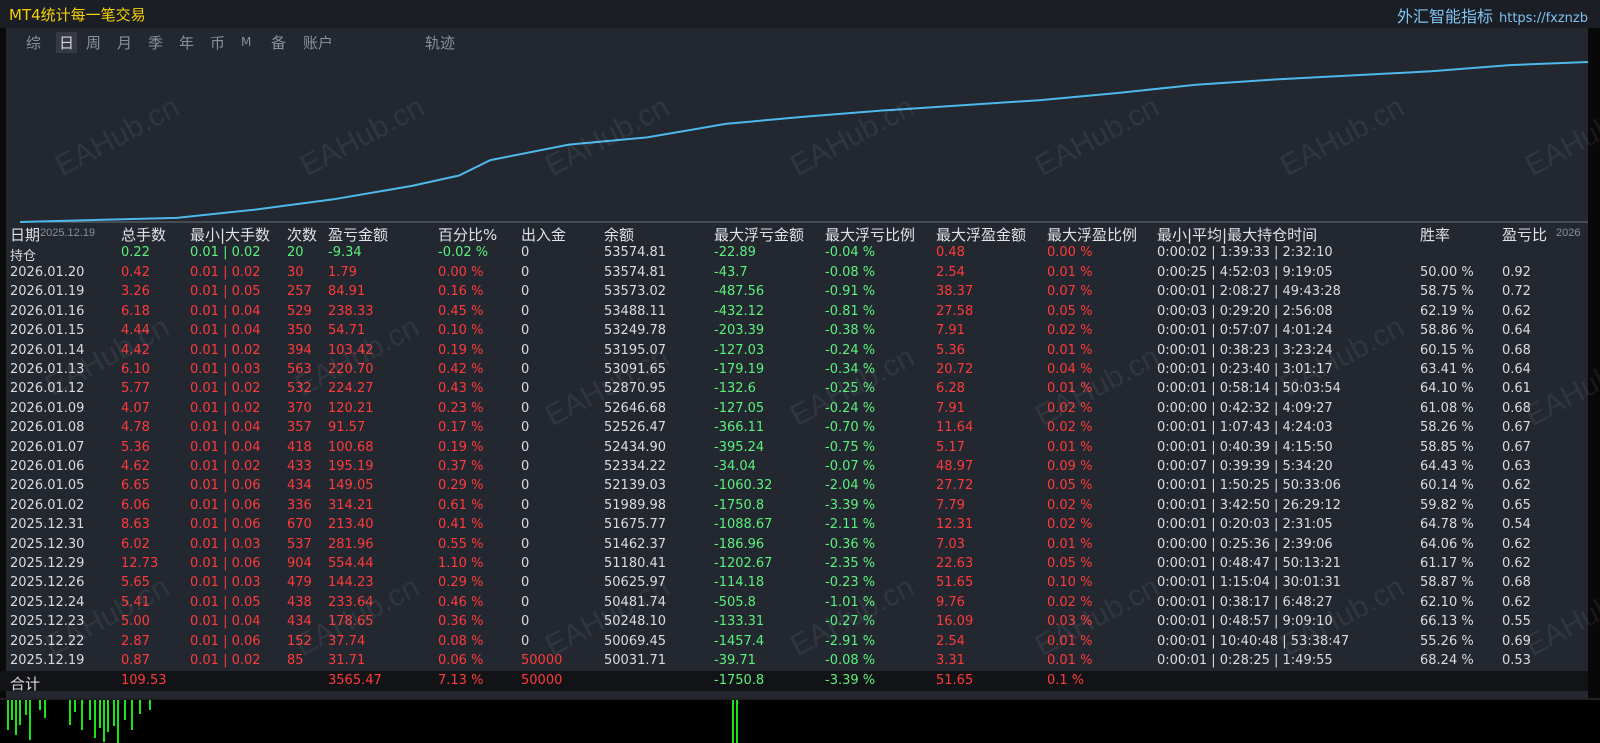 This screenshot has height=743, width=1600. What do you see at coordinates (950, 331) in the screenshot?
I see `cell-max_fp: 7.91` at bounding box center [950, 331].